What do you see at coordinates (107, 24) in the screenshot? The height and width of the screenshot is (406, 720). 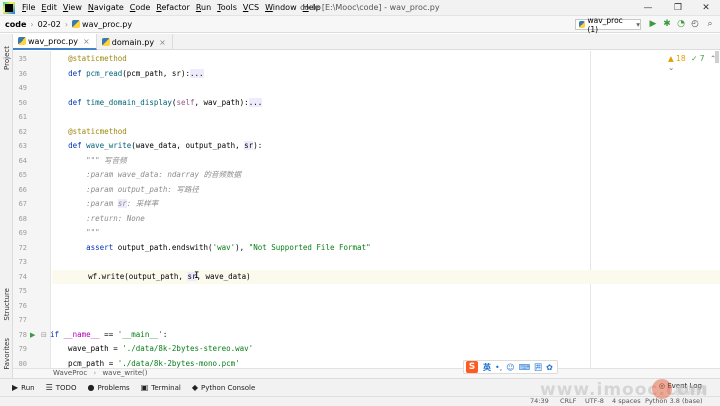 I see `breadcrumb-file-label: wav_proc.py` at bounding box center [107, 24].